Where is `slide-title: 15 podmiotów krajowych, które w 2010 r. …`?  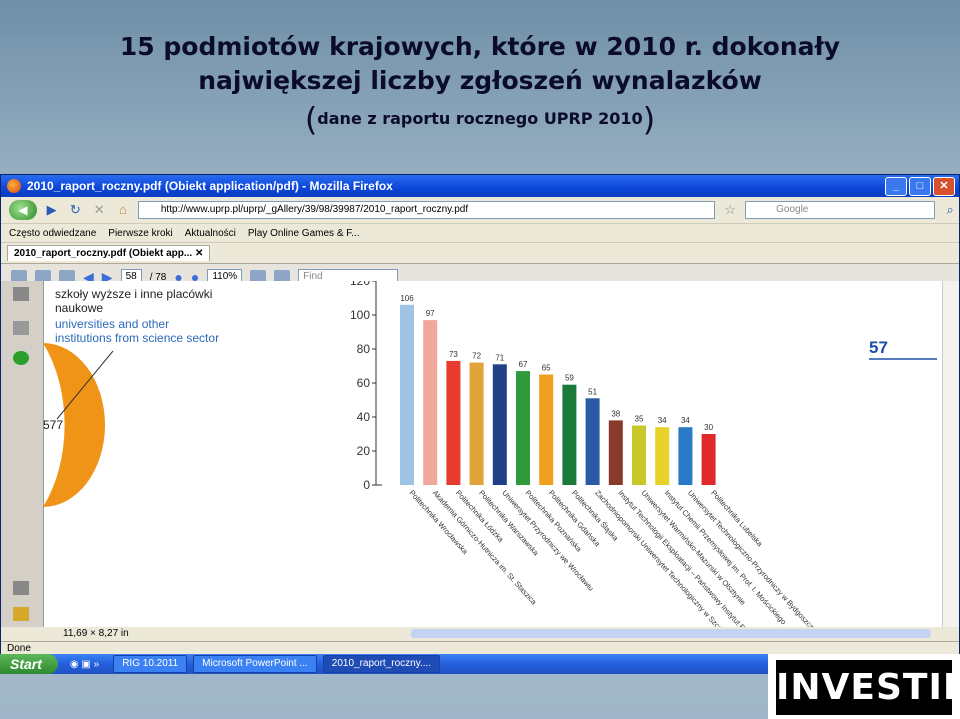
slide-title: 15 podmiotów krajowych, które w 2010 r. … is located at coordinates (480, 83).